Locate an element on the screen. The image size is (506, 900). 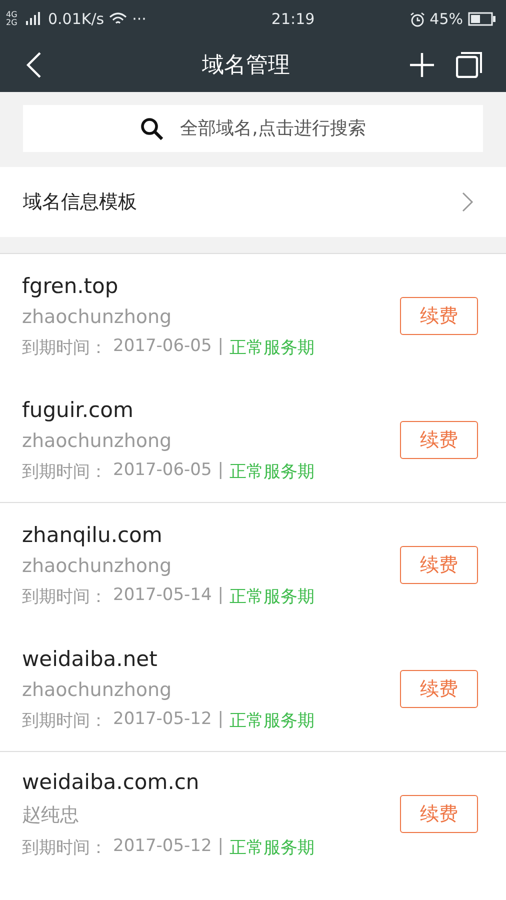
wifi-icon is located at coordinates (118, 19).